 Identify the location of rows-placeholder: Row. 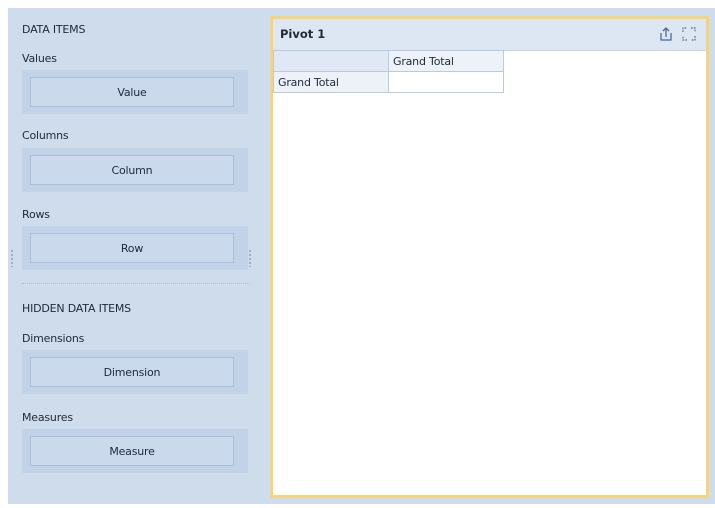
(132, 248).